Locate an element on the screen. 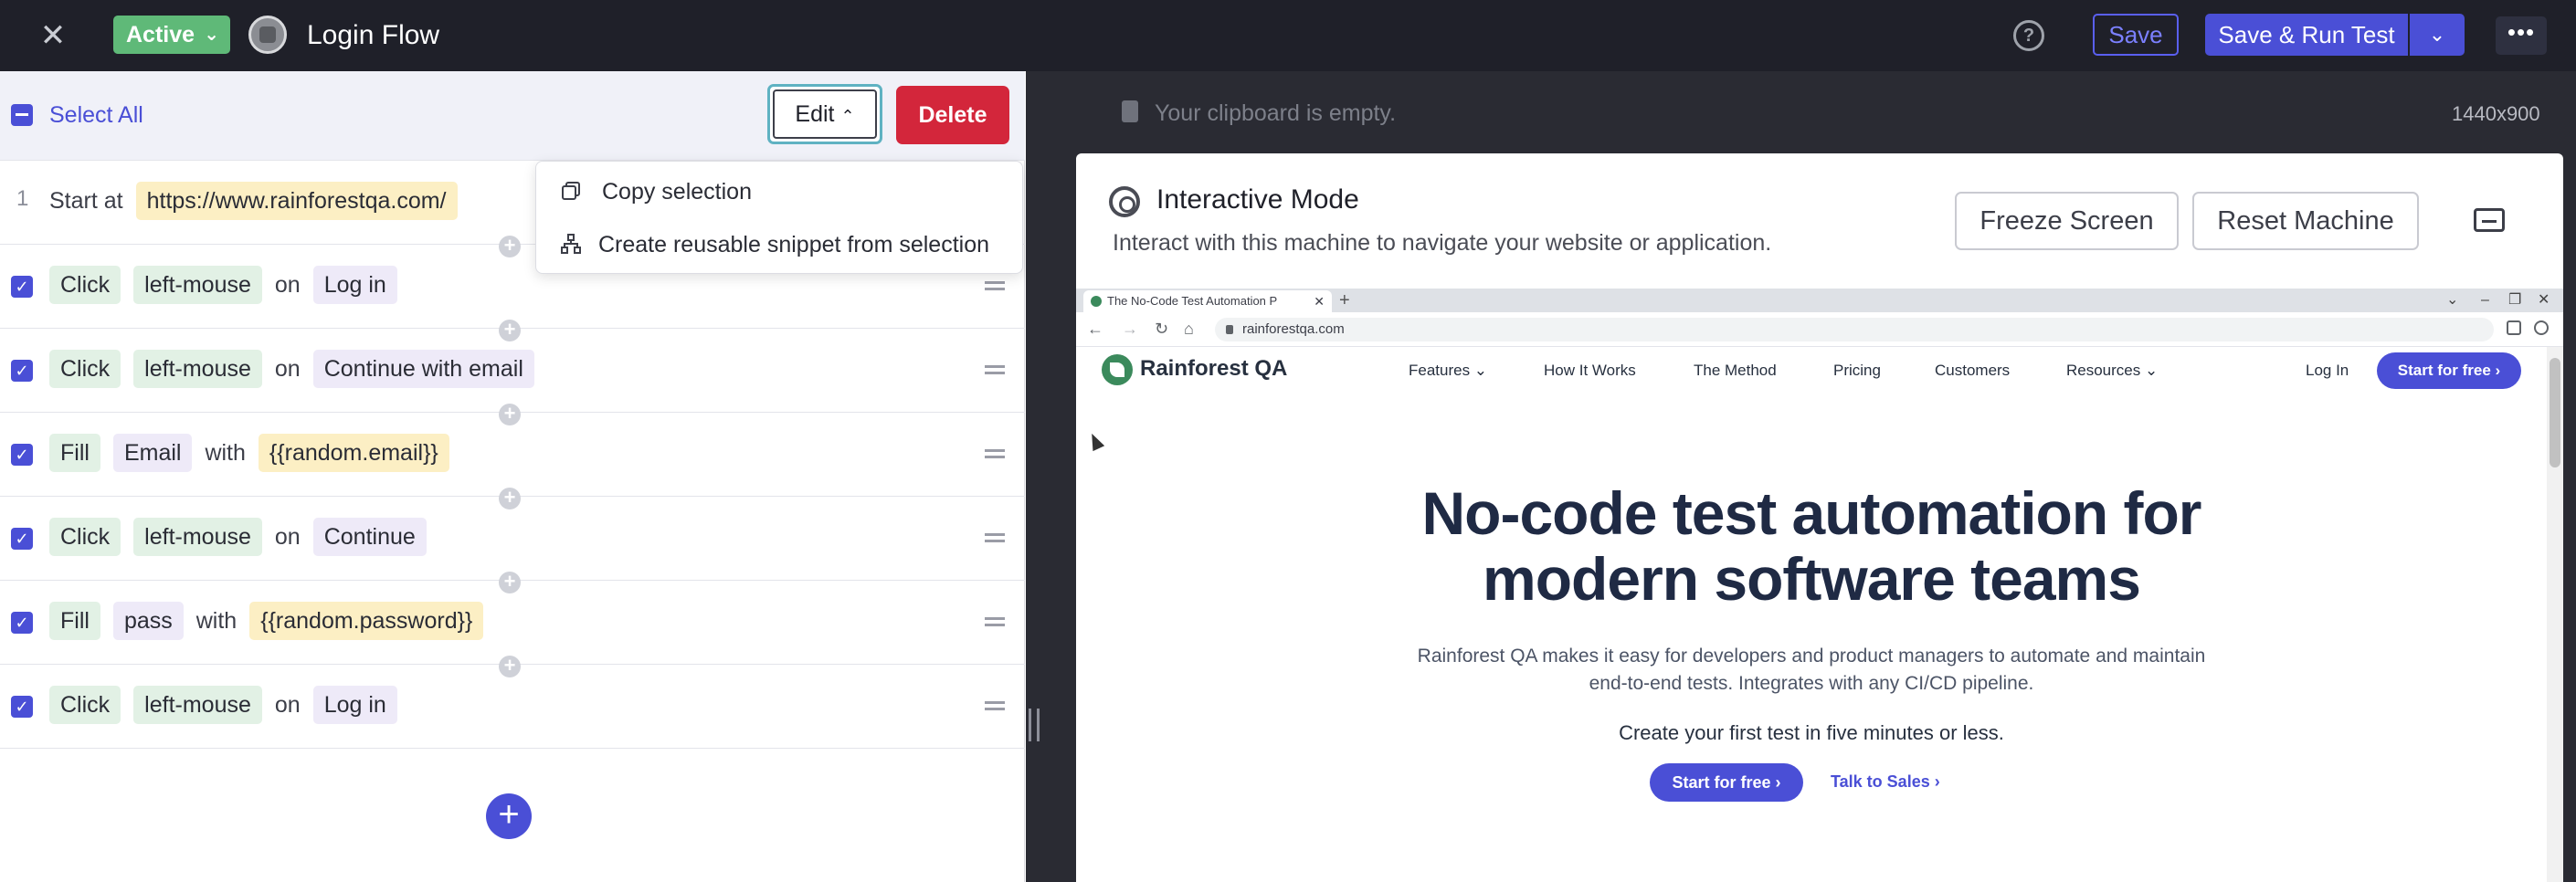 The image size is (2576, 882). site-nav-features: Features ⌄ is located at coordinates (1448, 371).